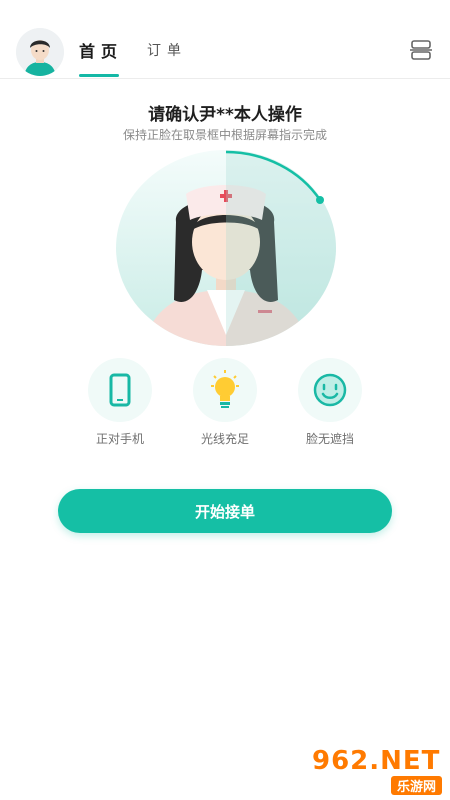 The height and width of the screenshot is (800, 450). Describe the element at coordinates (224, 135) in the screenshot. I see `verify-subtitle: 保持正脸在取景框中根据屏幕指示完成` at that location.